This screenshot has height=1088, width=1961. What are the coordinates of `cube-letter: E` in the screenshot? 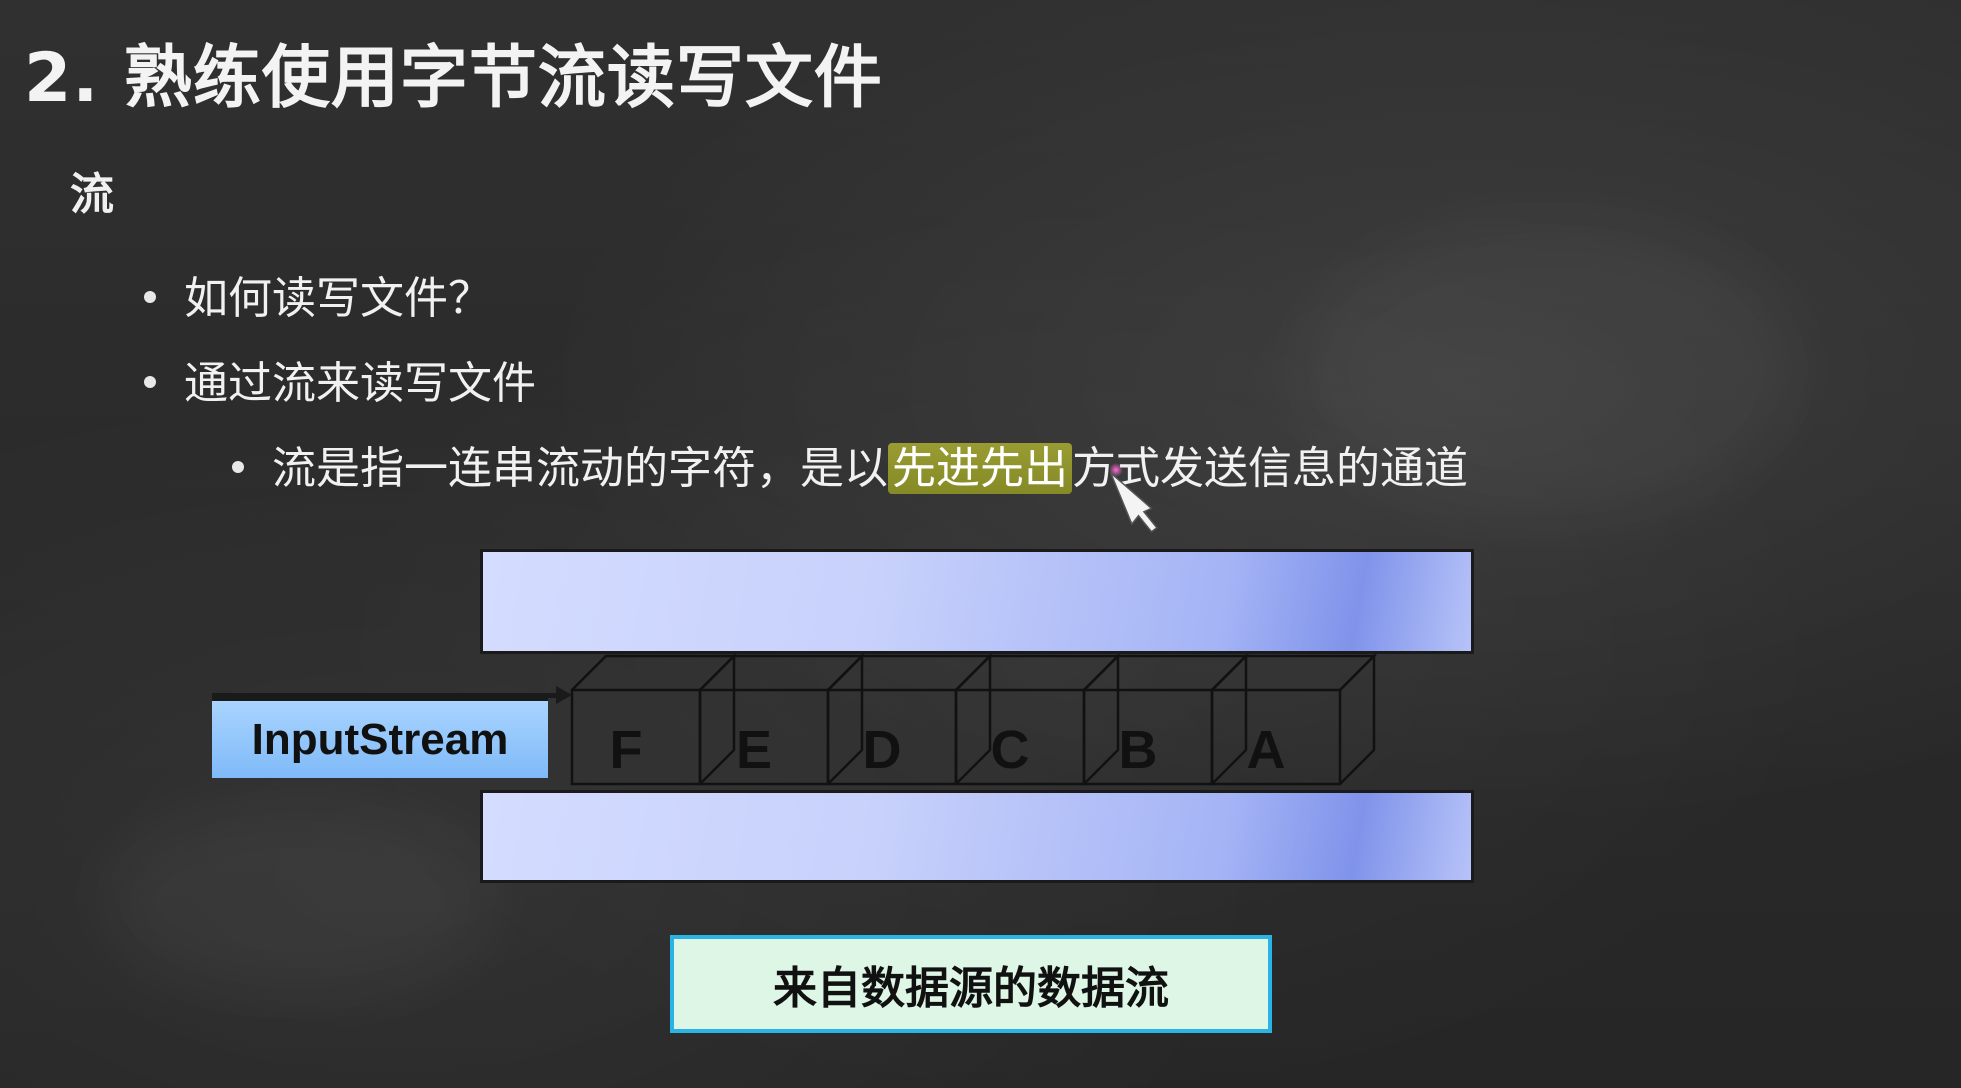 It's located at (754, 750).